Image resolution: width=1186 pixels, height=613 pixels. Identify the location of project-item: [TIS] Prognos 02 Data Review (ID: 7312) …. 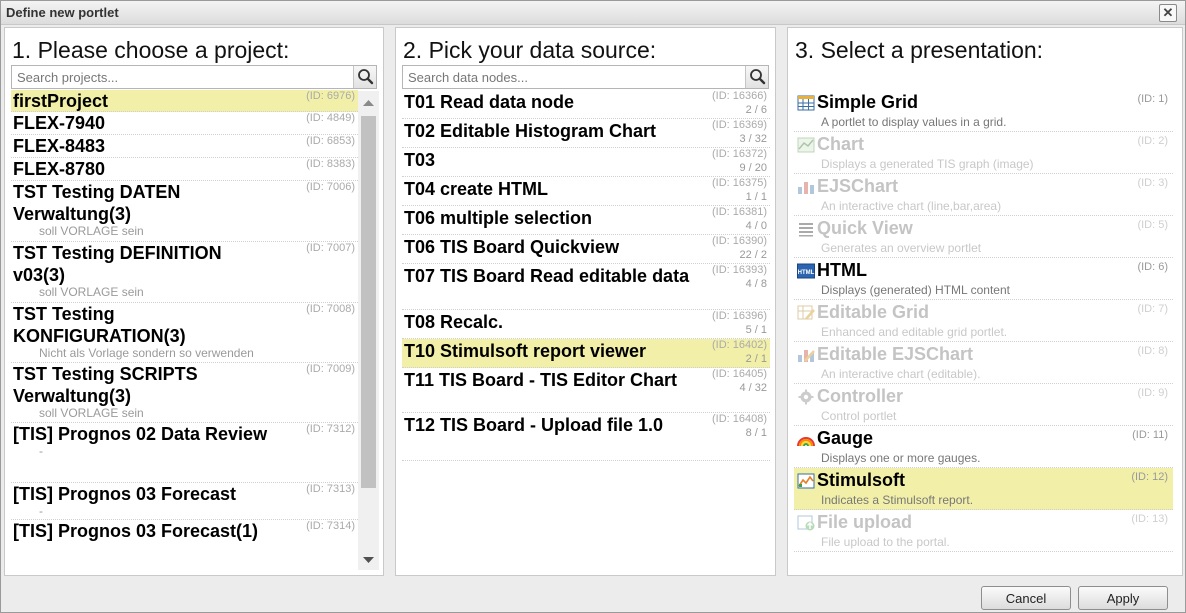
(184, 453).